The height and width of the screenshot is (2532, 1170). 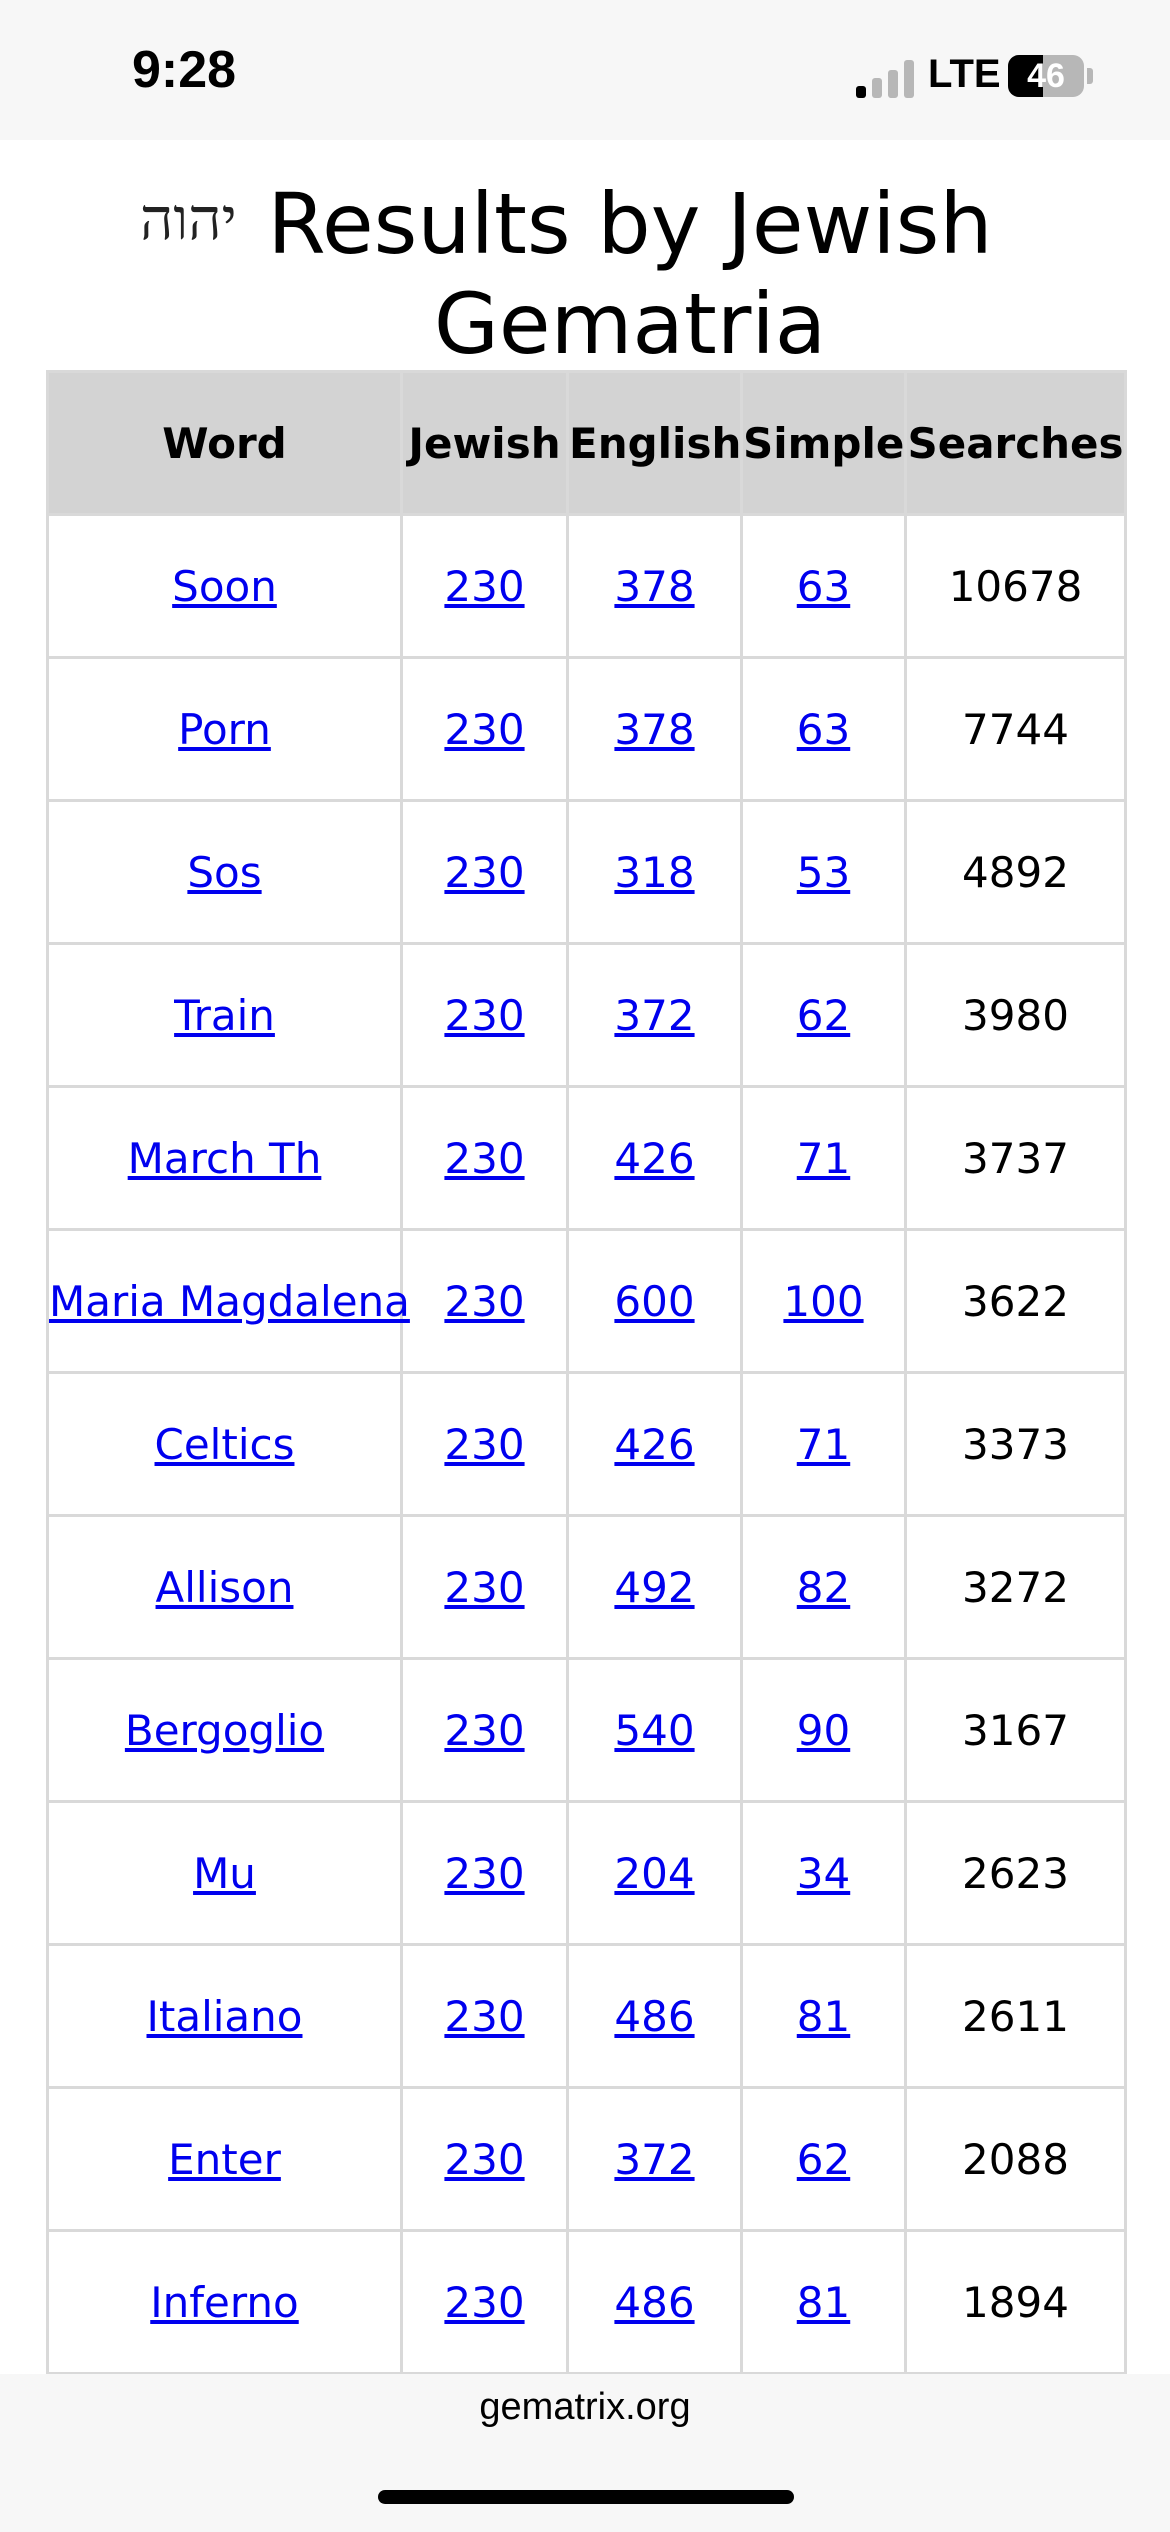 I want to click on cell-word: Train, so click(x=224, y=1015).